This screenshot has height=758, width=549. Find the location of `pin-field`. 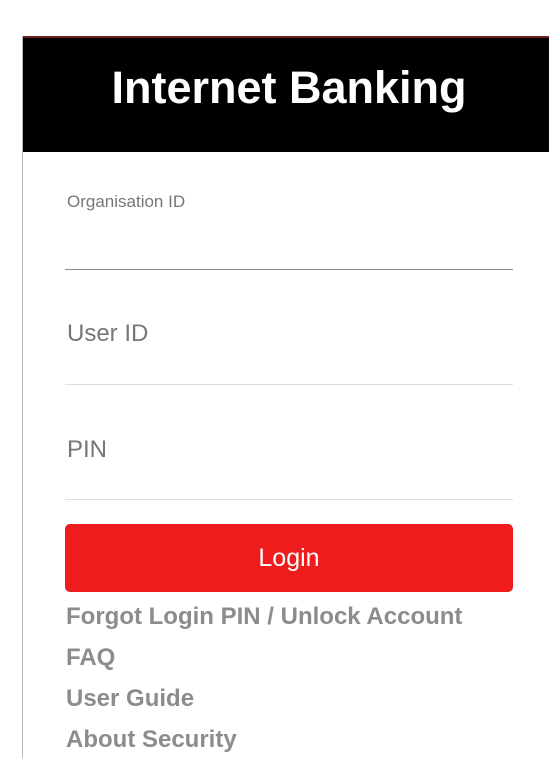

pin-field is located at coordinates (289, 461).